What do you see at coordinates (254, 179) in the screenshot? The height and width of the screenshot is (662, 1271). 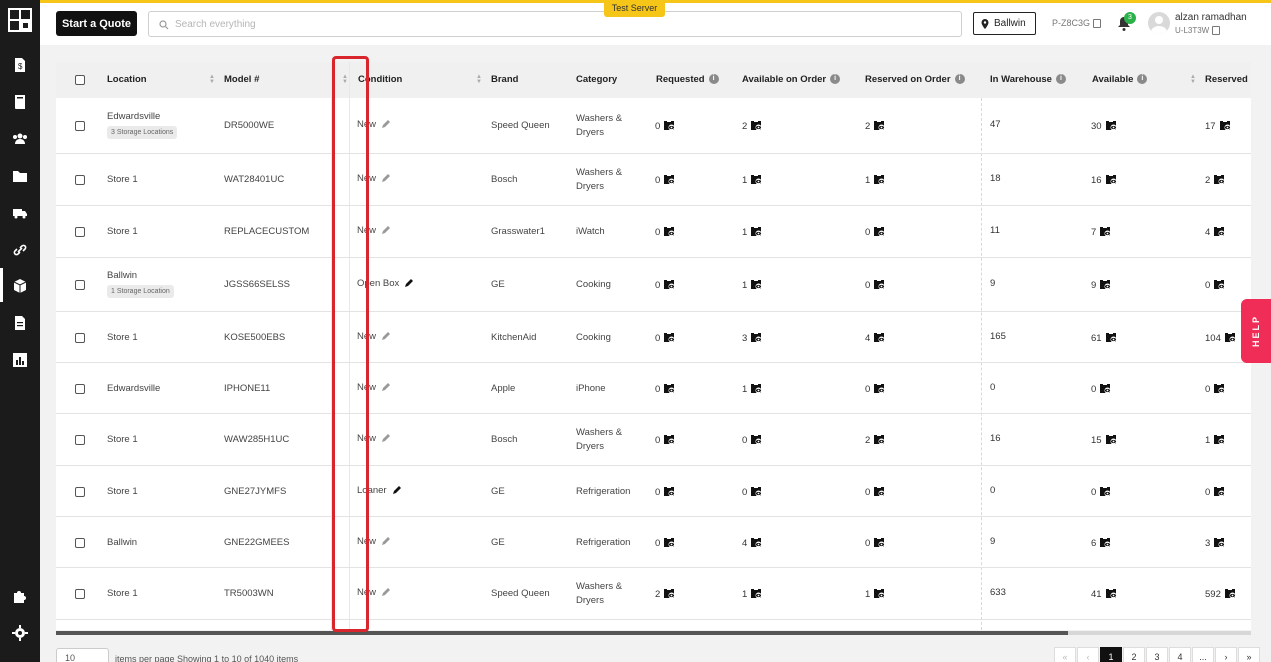 I see `cell-model: WAT28401UC` at bounding box center [254, 179].